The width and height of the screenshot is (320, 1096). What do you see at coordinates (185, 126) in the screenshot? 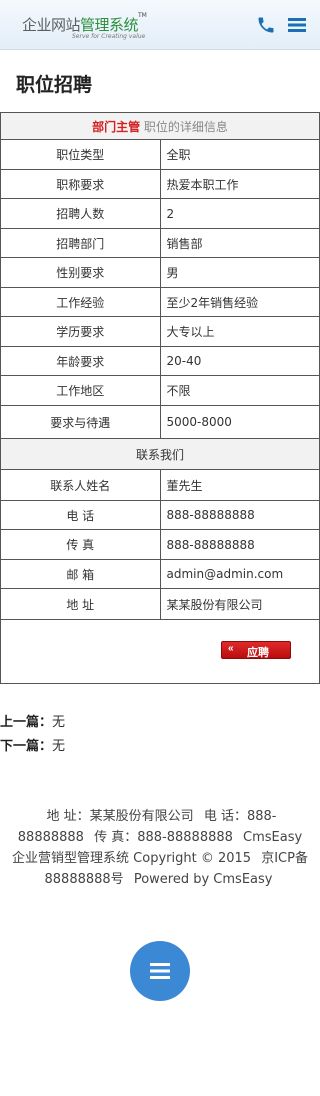
I see `position-desc: 职位的详细信息` at bounding box center [185, 126].